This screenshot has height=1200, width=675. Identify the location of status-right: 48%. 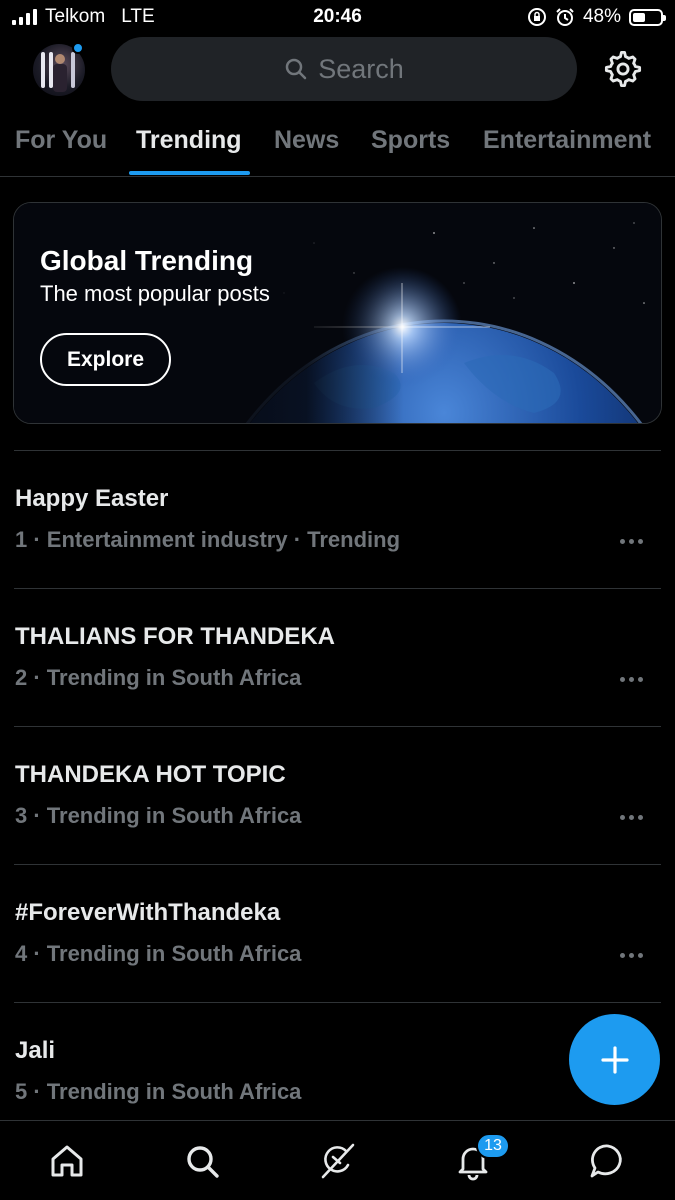
(596, 17).